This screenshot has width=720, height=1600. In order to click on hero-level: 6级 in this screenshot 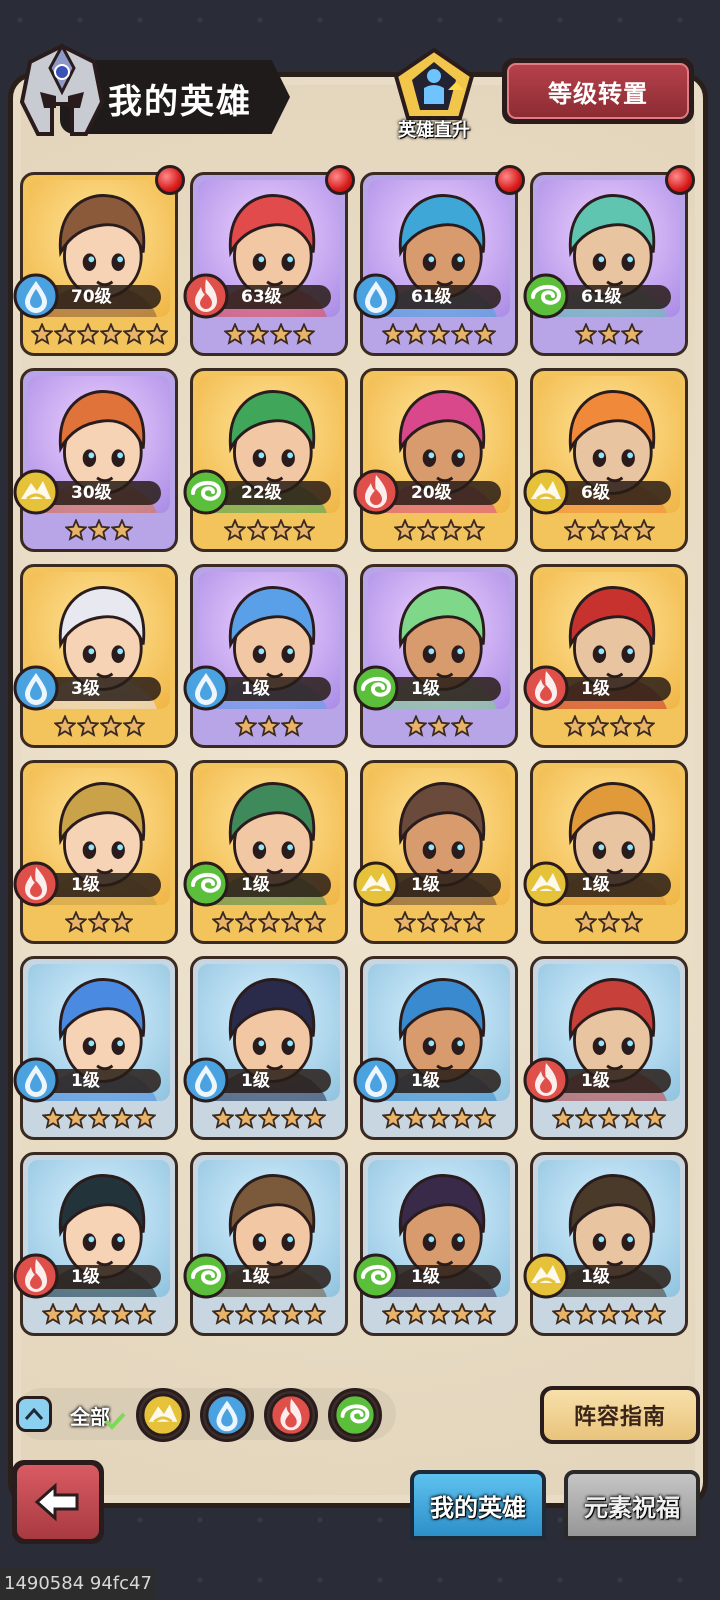, I will do `click(595, 493)`.